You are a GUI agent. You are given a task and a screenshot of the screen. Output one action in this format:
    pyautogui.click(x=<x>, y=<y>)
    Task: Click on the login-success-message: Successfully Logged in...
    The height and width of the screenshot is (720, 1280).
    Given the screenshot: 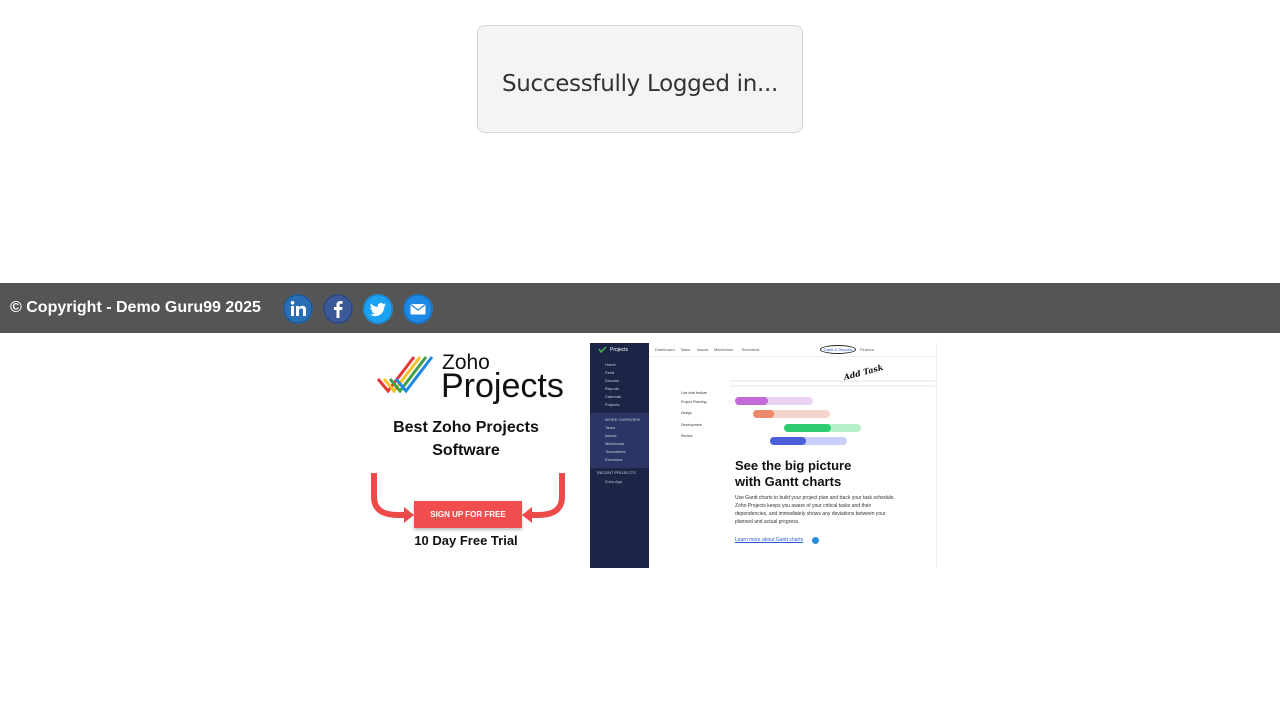 What is the action you would take?
    pyautogui.click(x=640, y=84)
    